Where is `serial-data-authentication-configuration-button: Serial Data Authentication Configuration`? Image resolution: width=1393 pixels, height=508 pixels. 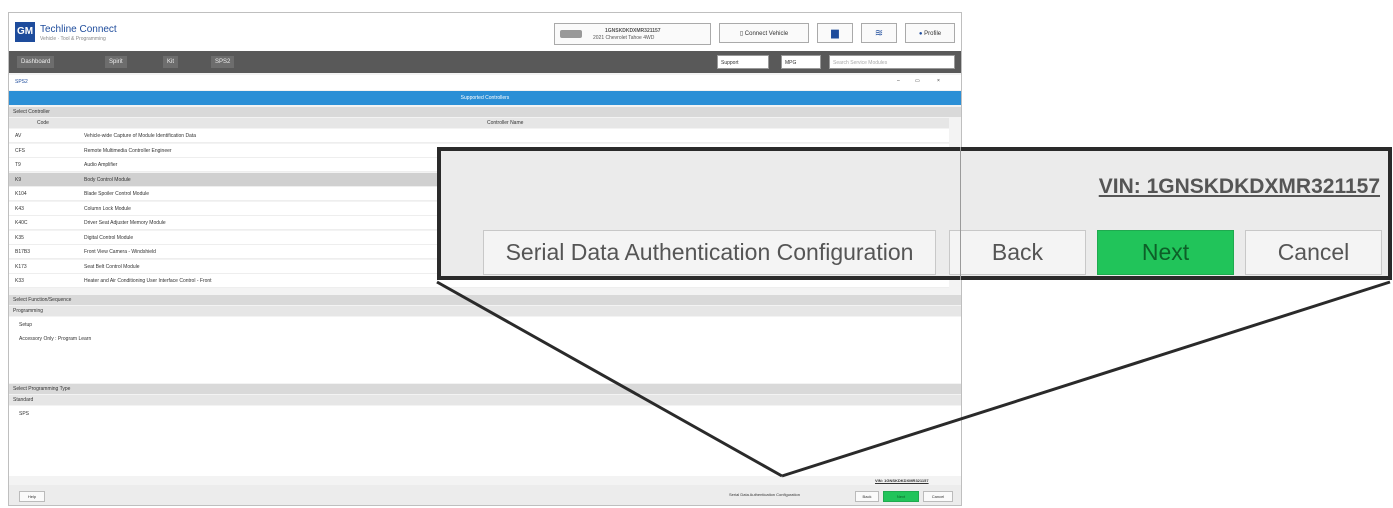 serial-data-authentication-configuration-button: Serial Data Authentication Configuration is located at coordinates (709, 252).